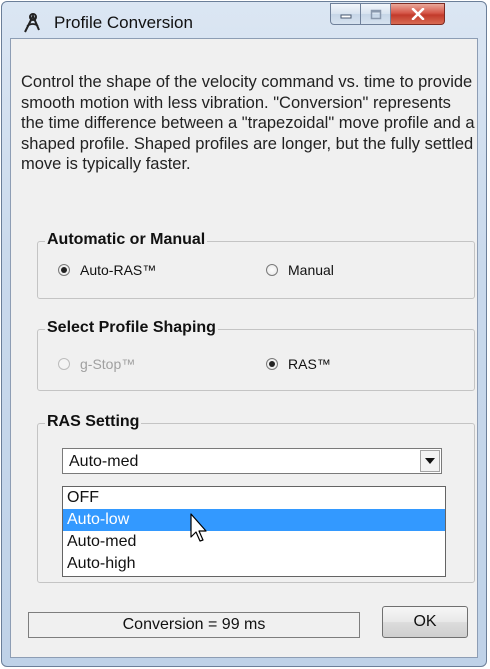 The width and height of the screenshot is (490, 669). Describe the element at coordinates (311, 270) in the screenshot. I see `radio-label: Manual` at that location.